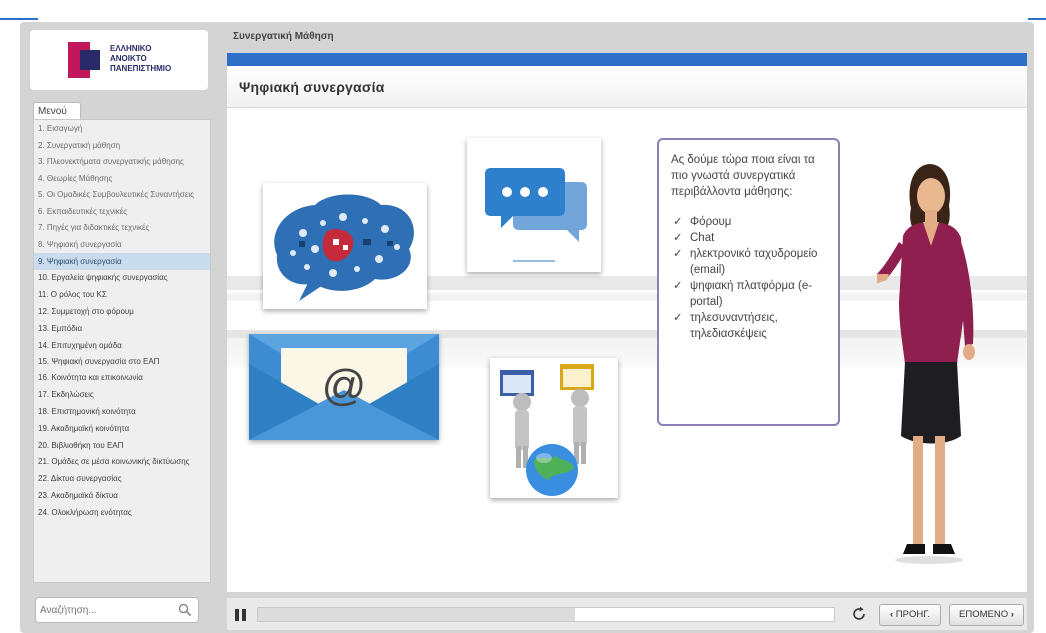 Image resolution: width=1046 pixels, height=633 pixels. Describe the element at coordinates (1037, 19) in the screenshot. I see `top-accent-right` at that location.